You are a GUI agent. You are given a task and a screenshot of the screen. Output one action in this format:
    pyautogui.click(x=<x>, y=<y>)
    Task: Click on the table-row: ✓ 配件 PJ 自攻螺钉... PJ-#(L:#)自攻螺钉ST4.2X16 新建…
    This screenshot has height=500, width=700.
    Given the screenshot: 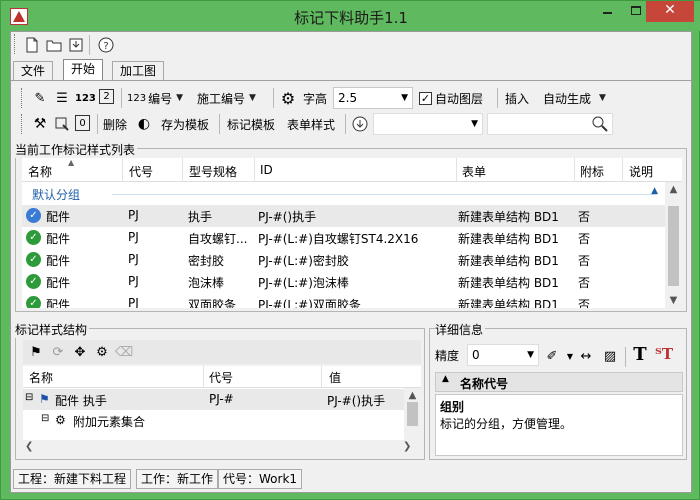 What is the action you would take?
    pyautogui.click(x=352, y=238)
    